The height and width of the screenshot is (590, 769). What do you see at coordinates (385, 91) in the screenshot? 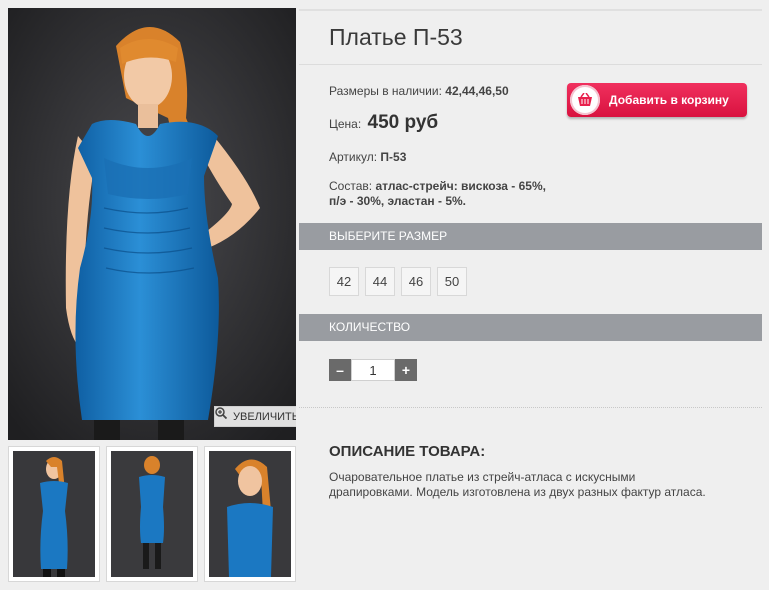
I see `available-sizes-label: Размеры в наличии:` at bounding box center [385, 91].